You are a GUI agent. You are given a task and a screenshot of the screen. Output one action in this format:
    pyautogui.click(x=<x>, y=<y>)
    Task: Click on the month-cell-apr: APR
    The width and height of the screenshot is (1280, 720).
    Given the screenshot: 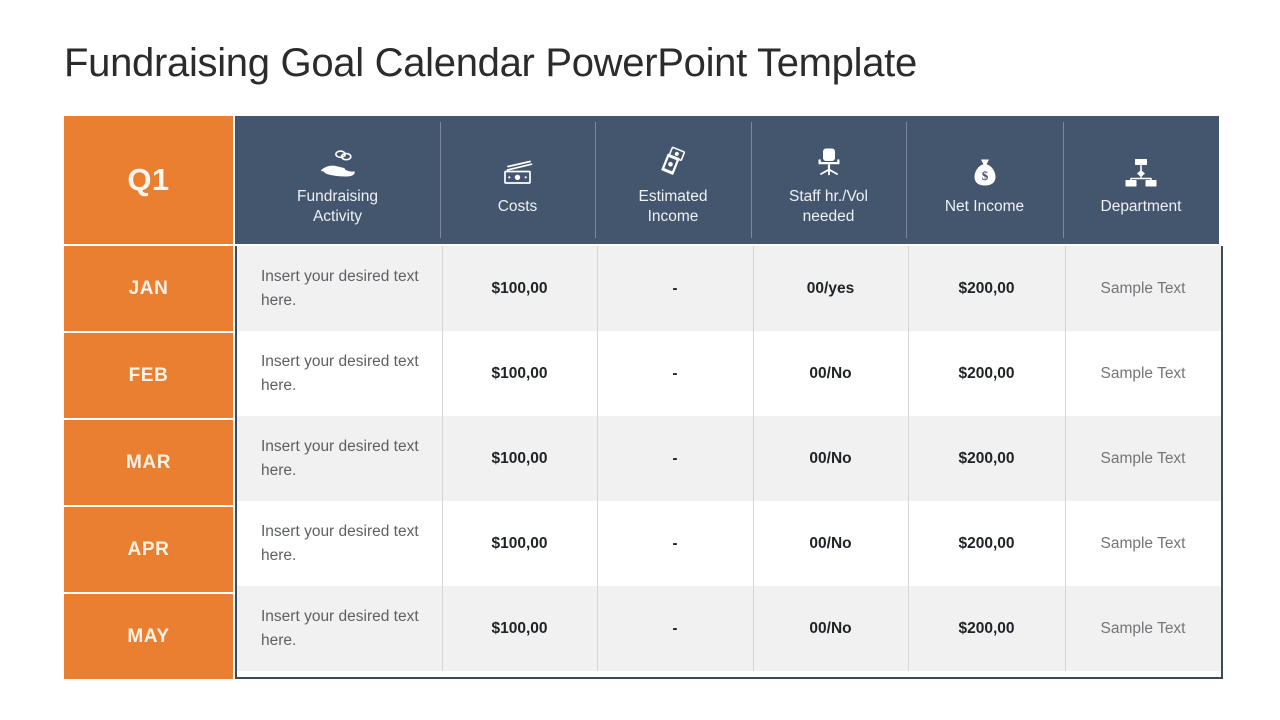 What is the action you would take?
    pyautogui.click(x=148, y=549)
    